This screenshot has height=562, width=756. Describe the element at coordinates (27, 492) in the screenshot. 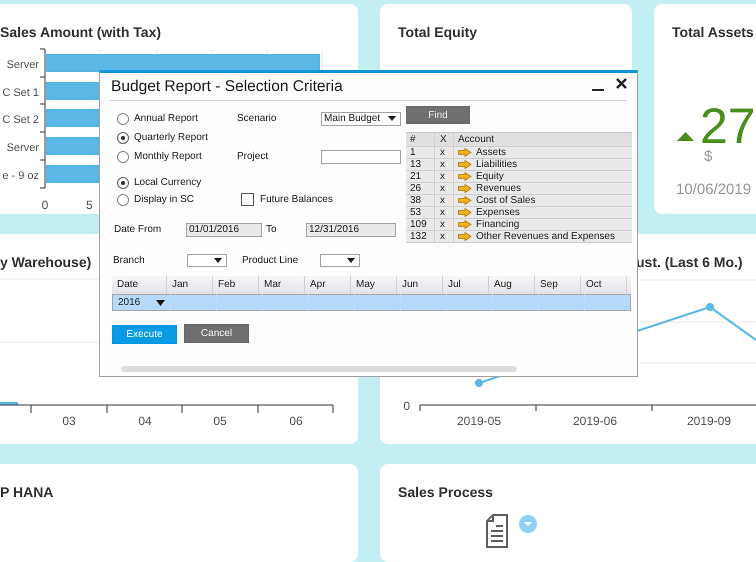

I see `card-title: P HANA` at that location.